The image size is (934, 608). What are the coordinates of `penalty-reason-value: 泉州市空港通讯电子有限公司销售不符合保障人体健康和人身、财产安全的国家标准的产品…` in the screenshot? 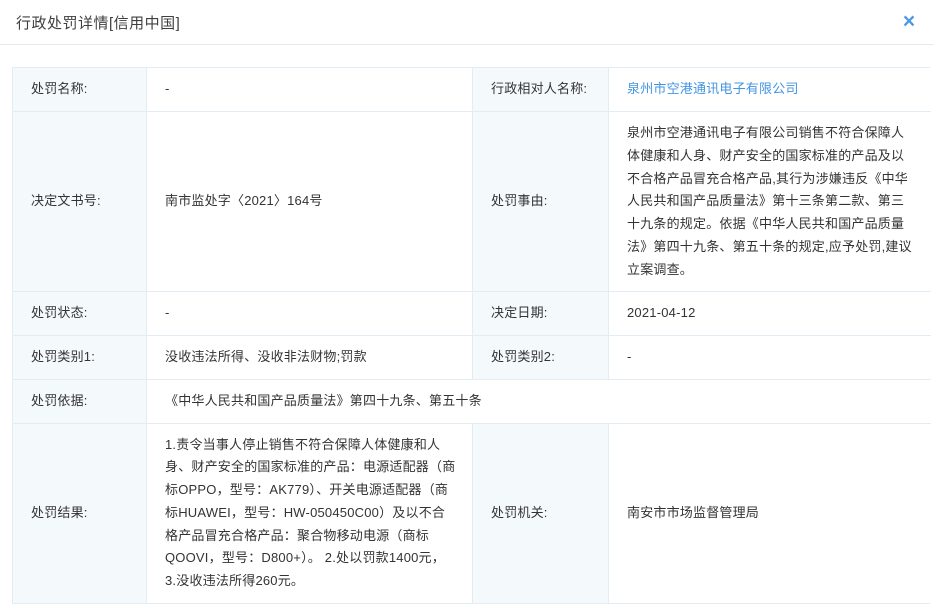 It's located at (770, 202).